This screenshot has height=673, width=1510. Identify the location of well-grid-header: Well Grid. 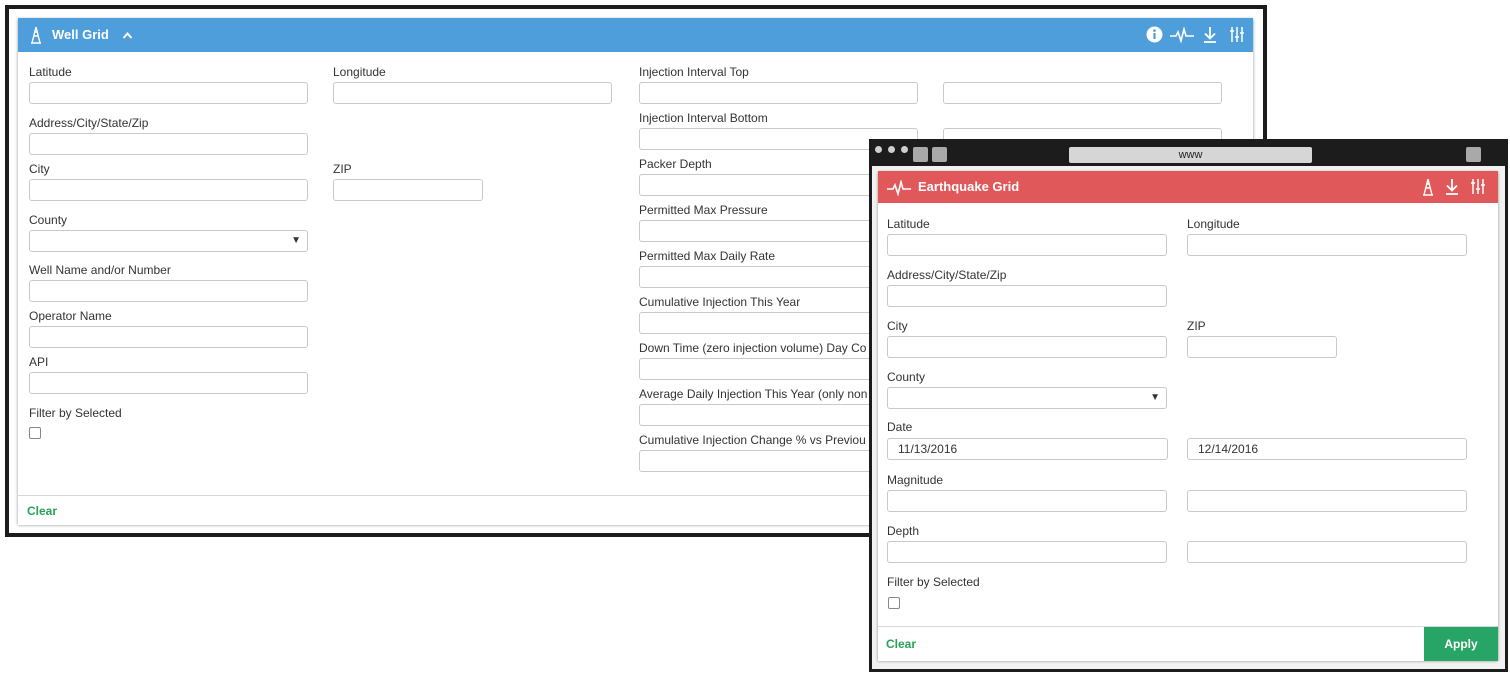
(635, 35).